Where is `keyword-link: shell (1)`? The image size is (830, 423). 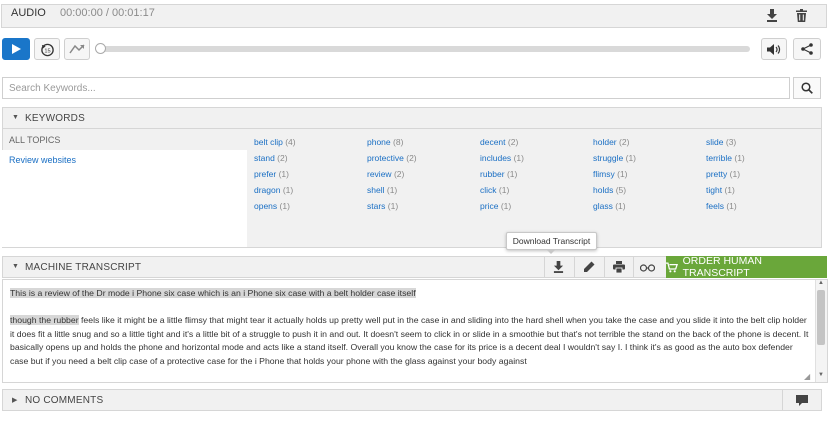 keyword-link: shell (1) is located at coordinates (382, 190).